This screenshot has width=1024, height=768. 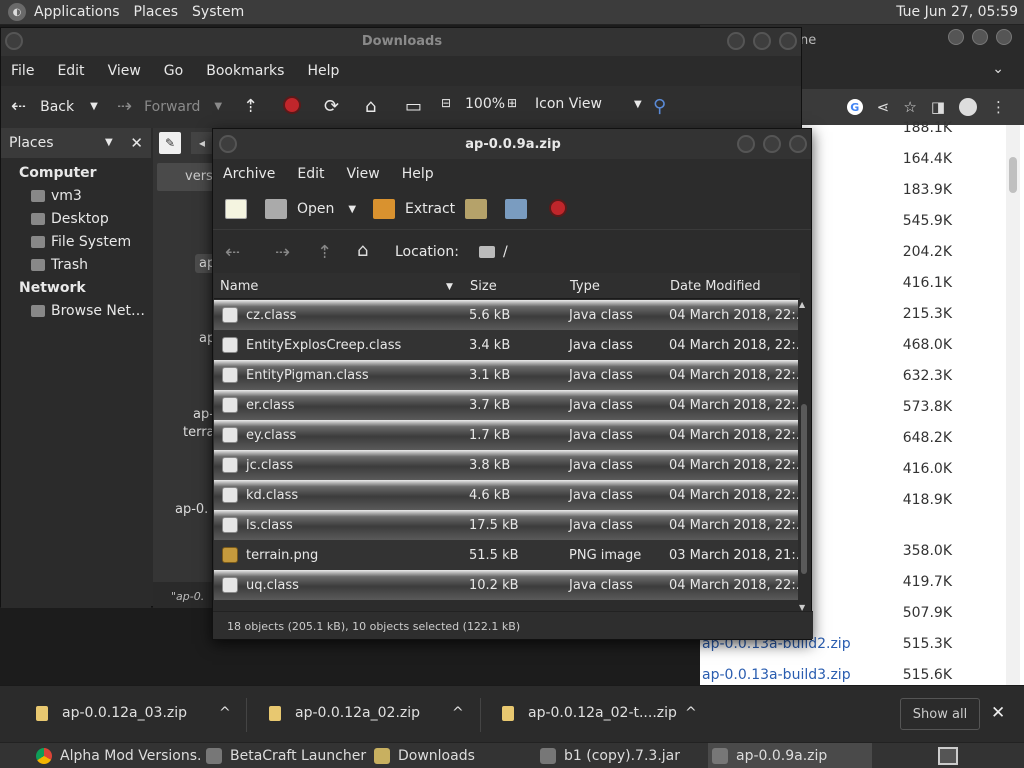 I want to click on home-icon: ⌂, so click(x=362, y=250).